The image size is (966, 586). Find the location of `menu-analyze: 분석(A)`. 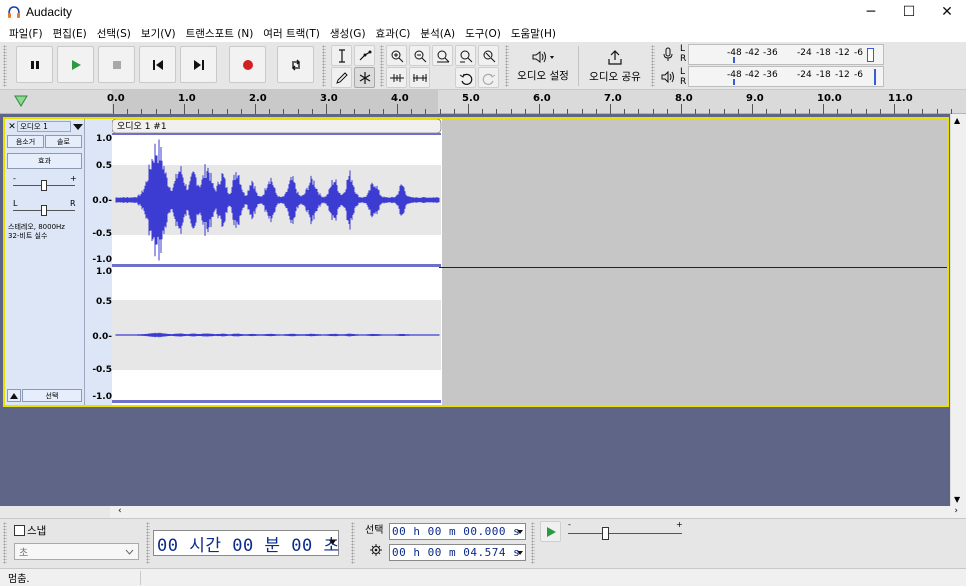

menu-analyze: 분석(A) is located at coordinates (437, 33).